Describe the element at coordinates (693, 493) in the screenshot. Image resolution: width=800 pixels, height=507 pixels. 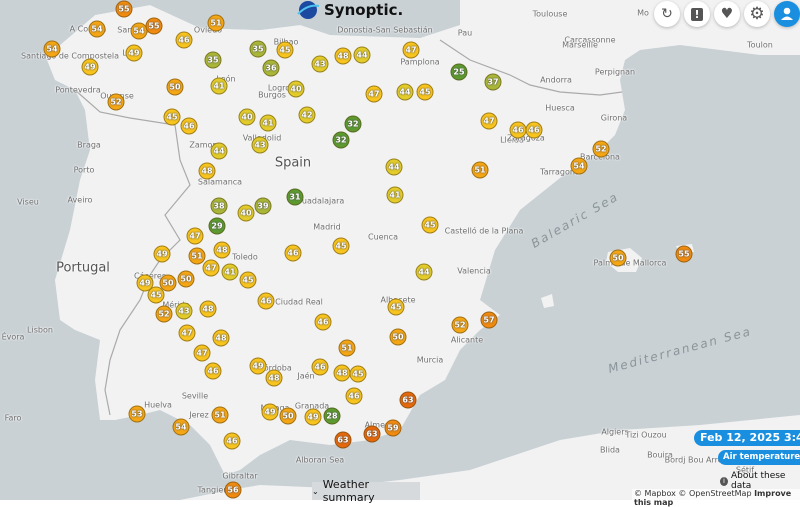
I see `attribution-text: © Mapbox © OpenStreetMap` at that location.